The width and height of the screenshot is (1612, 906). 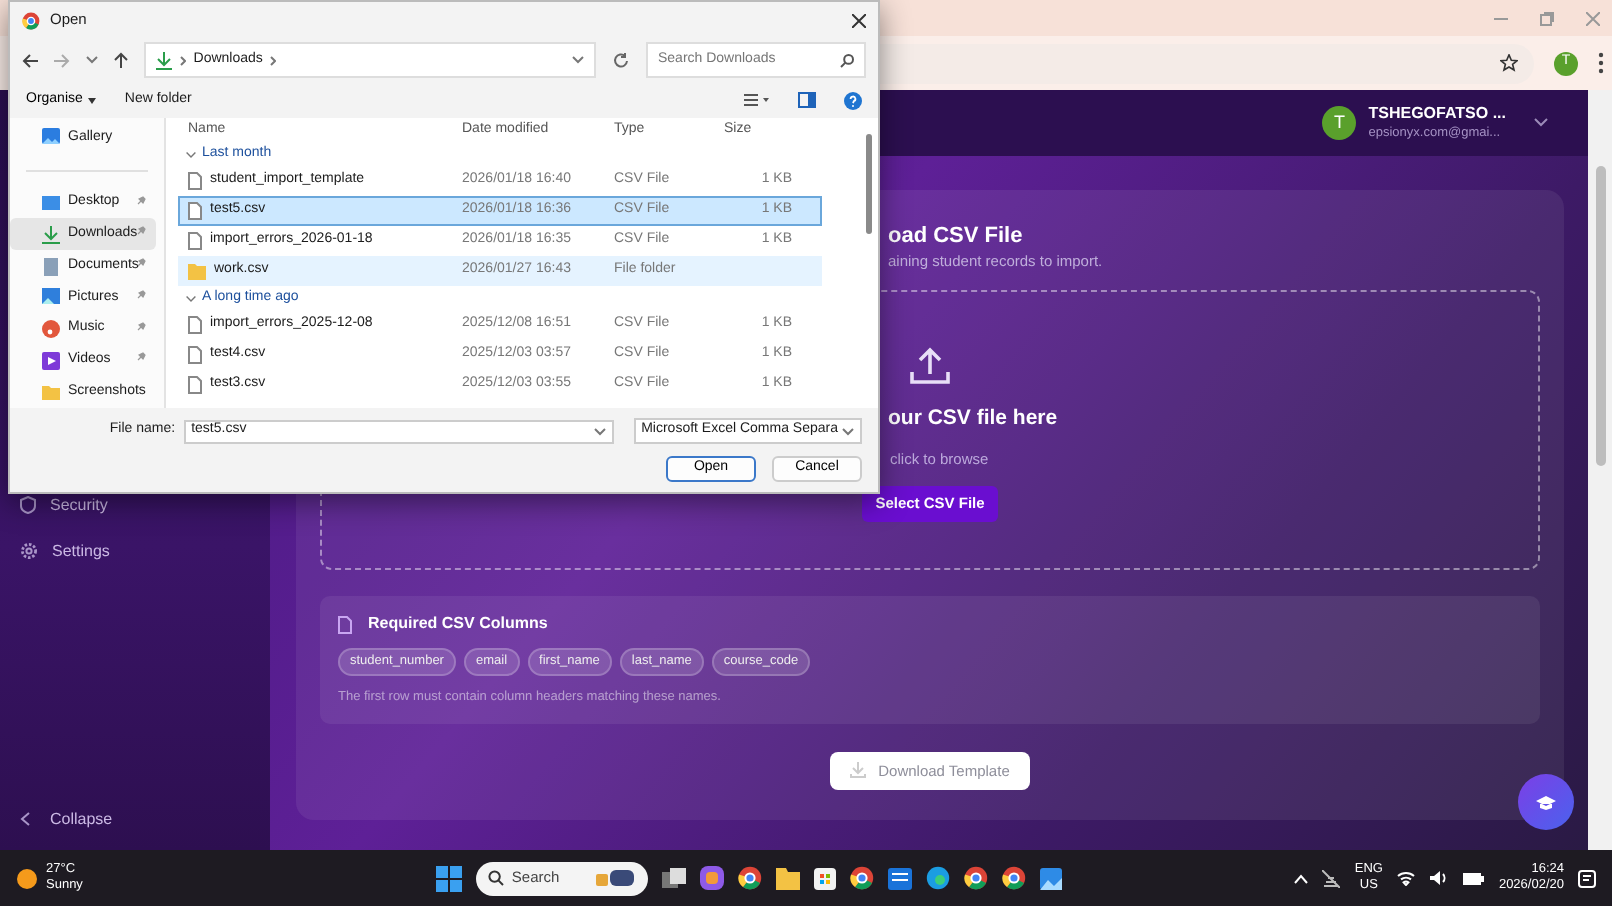 What do you see at coordinates (1439, 878) in the screenshot?
I see `volume-icon` at bounding box center [1439, 878].